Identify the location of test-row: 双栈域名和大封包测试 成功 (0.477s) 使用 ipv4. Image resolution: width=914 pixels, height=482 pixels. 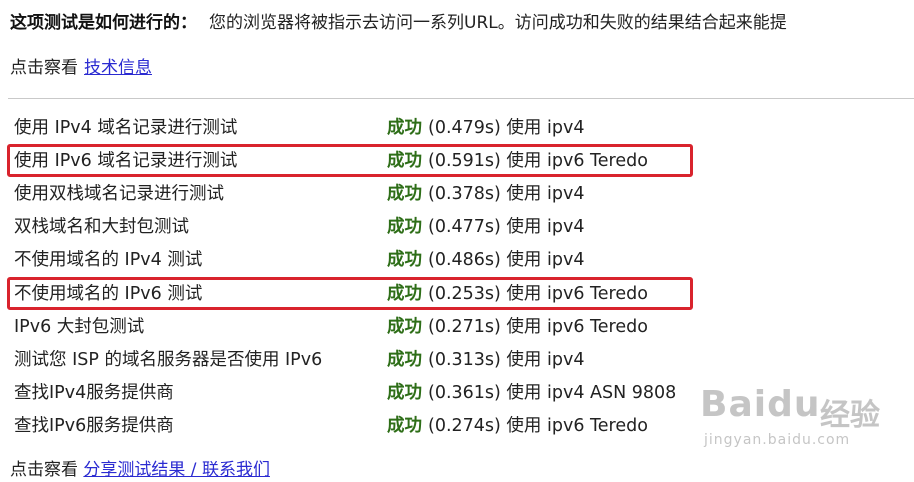
(457, 227).